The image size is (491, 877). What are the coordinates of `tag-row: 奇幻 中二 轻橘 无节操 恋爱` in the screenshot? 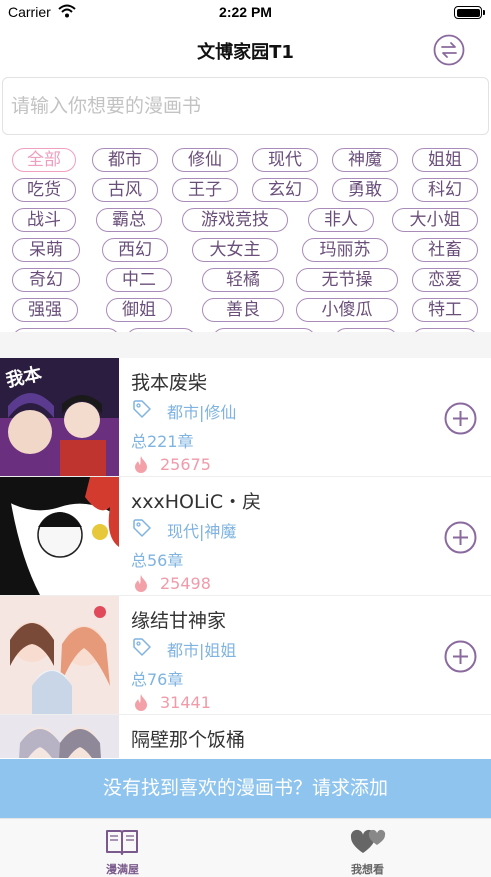 It's located at (245, 281).